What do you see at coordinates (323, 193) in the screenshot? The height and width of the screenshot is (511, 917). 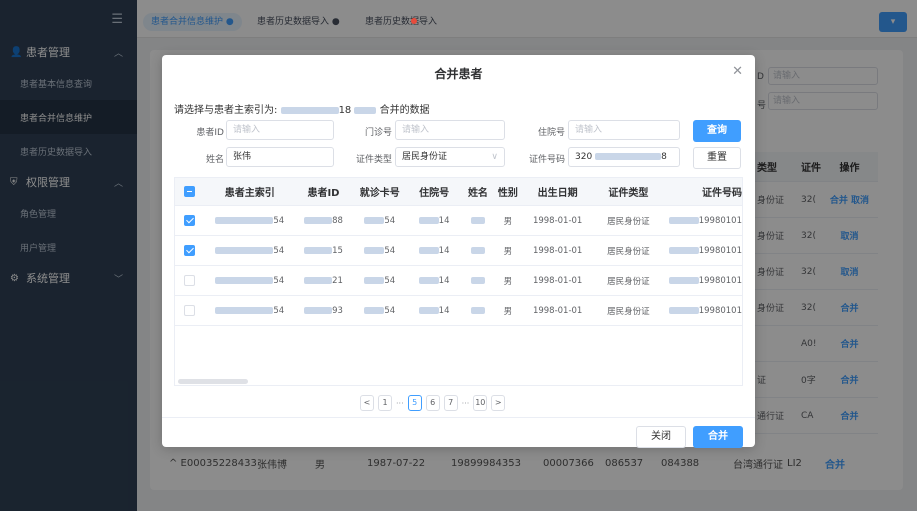 I see `col-patient-id: 患者ID` at bounding box center [323, 193].